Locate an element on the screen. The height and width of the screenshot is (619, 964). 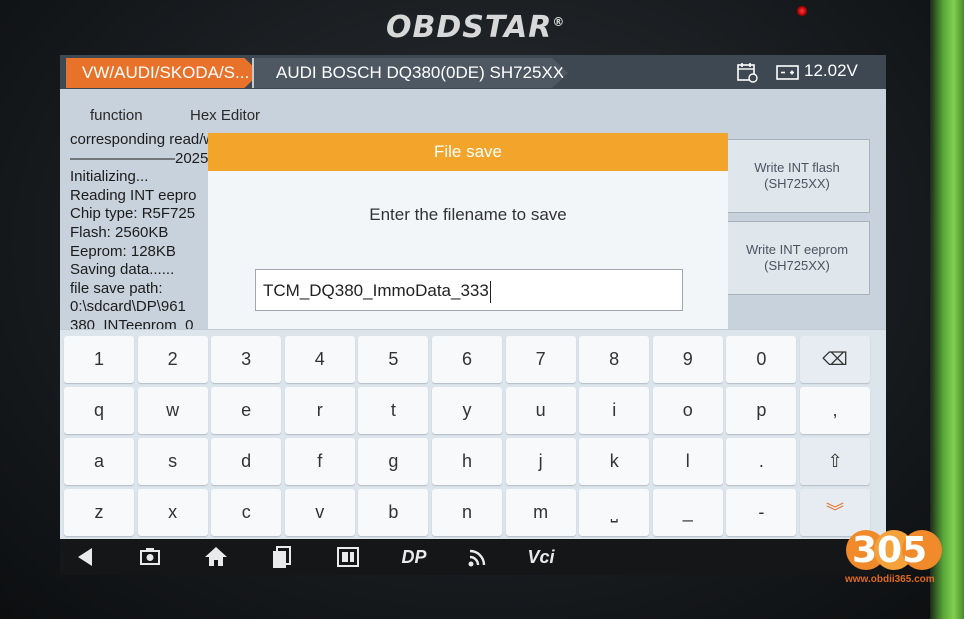
battery-icon is located at coordinates (787, 72).